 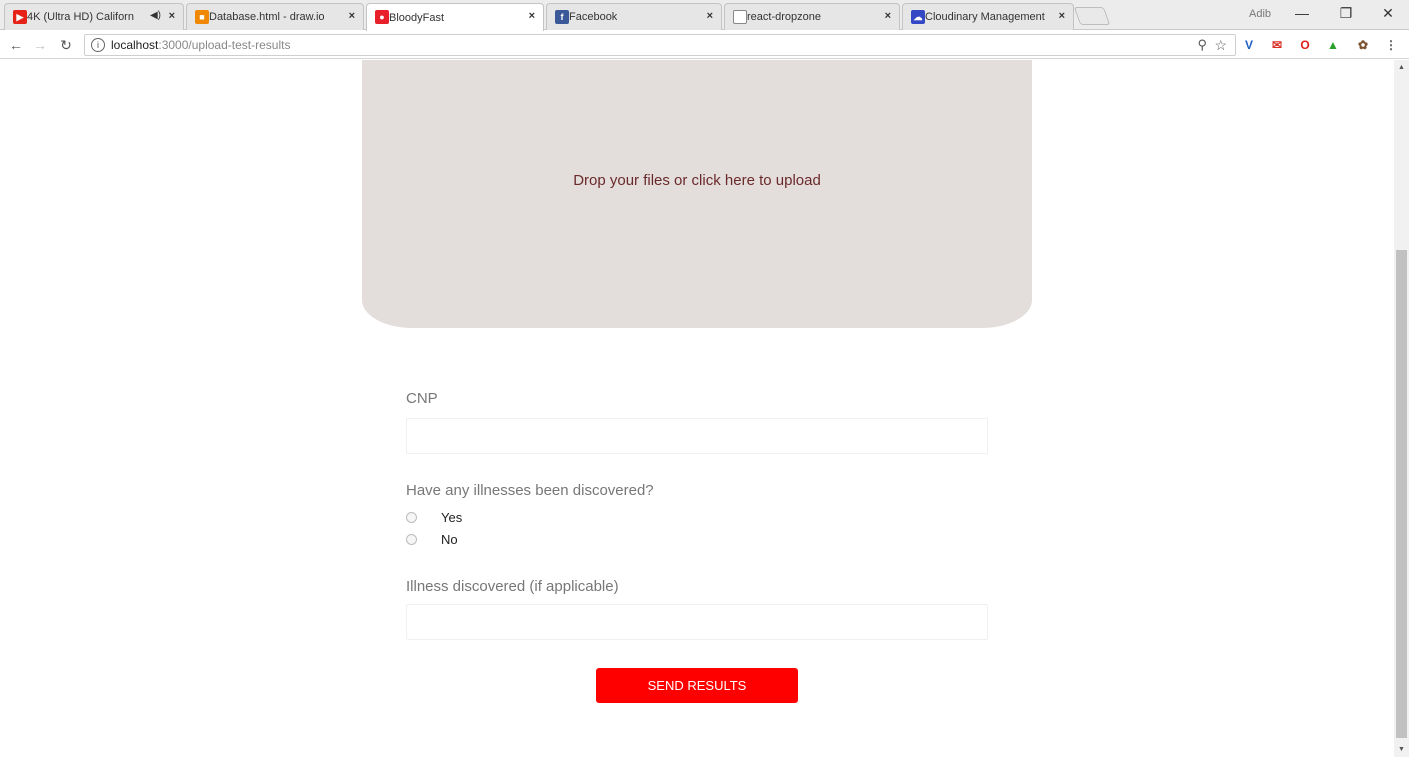 I want to click on radio-no: No, so click(x=432, y=539).